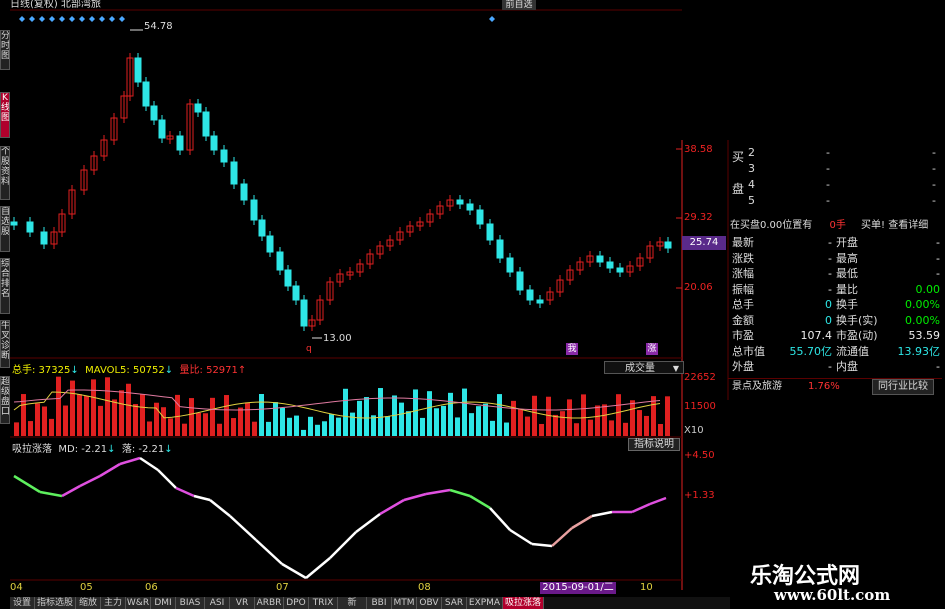 This screenshot has height=609, width=945. I want to click on indicator-tab: VR, so click(242, 603).